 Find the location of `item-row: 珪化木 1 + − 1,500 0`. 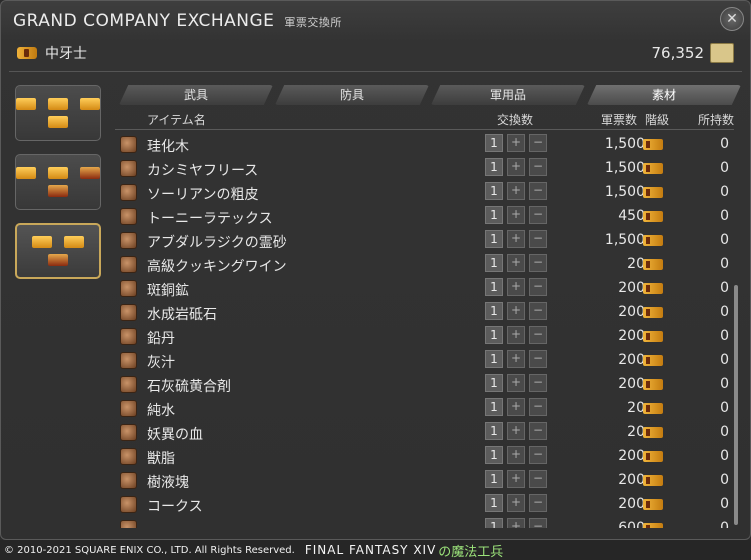

item-row: 珪化木 1 + − 1,500 0 is located at coordinates (428, 145).